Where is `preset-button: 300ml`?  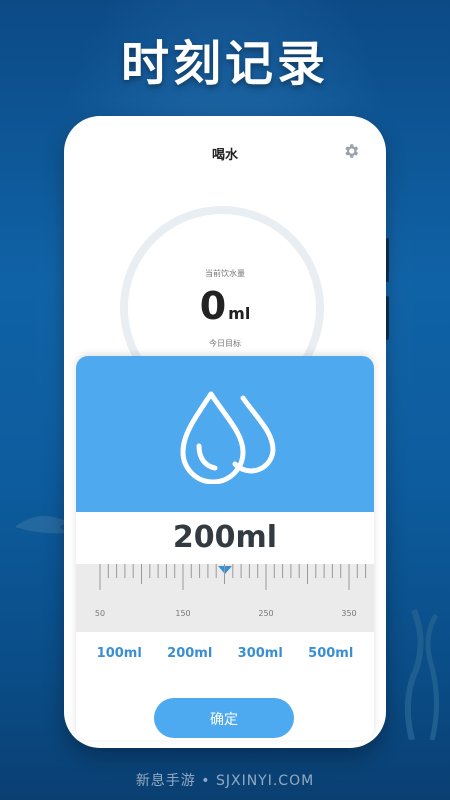 preset-button: 300ml is located at coordinates (260, 653).